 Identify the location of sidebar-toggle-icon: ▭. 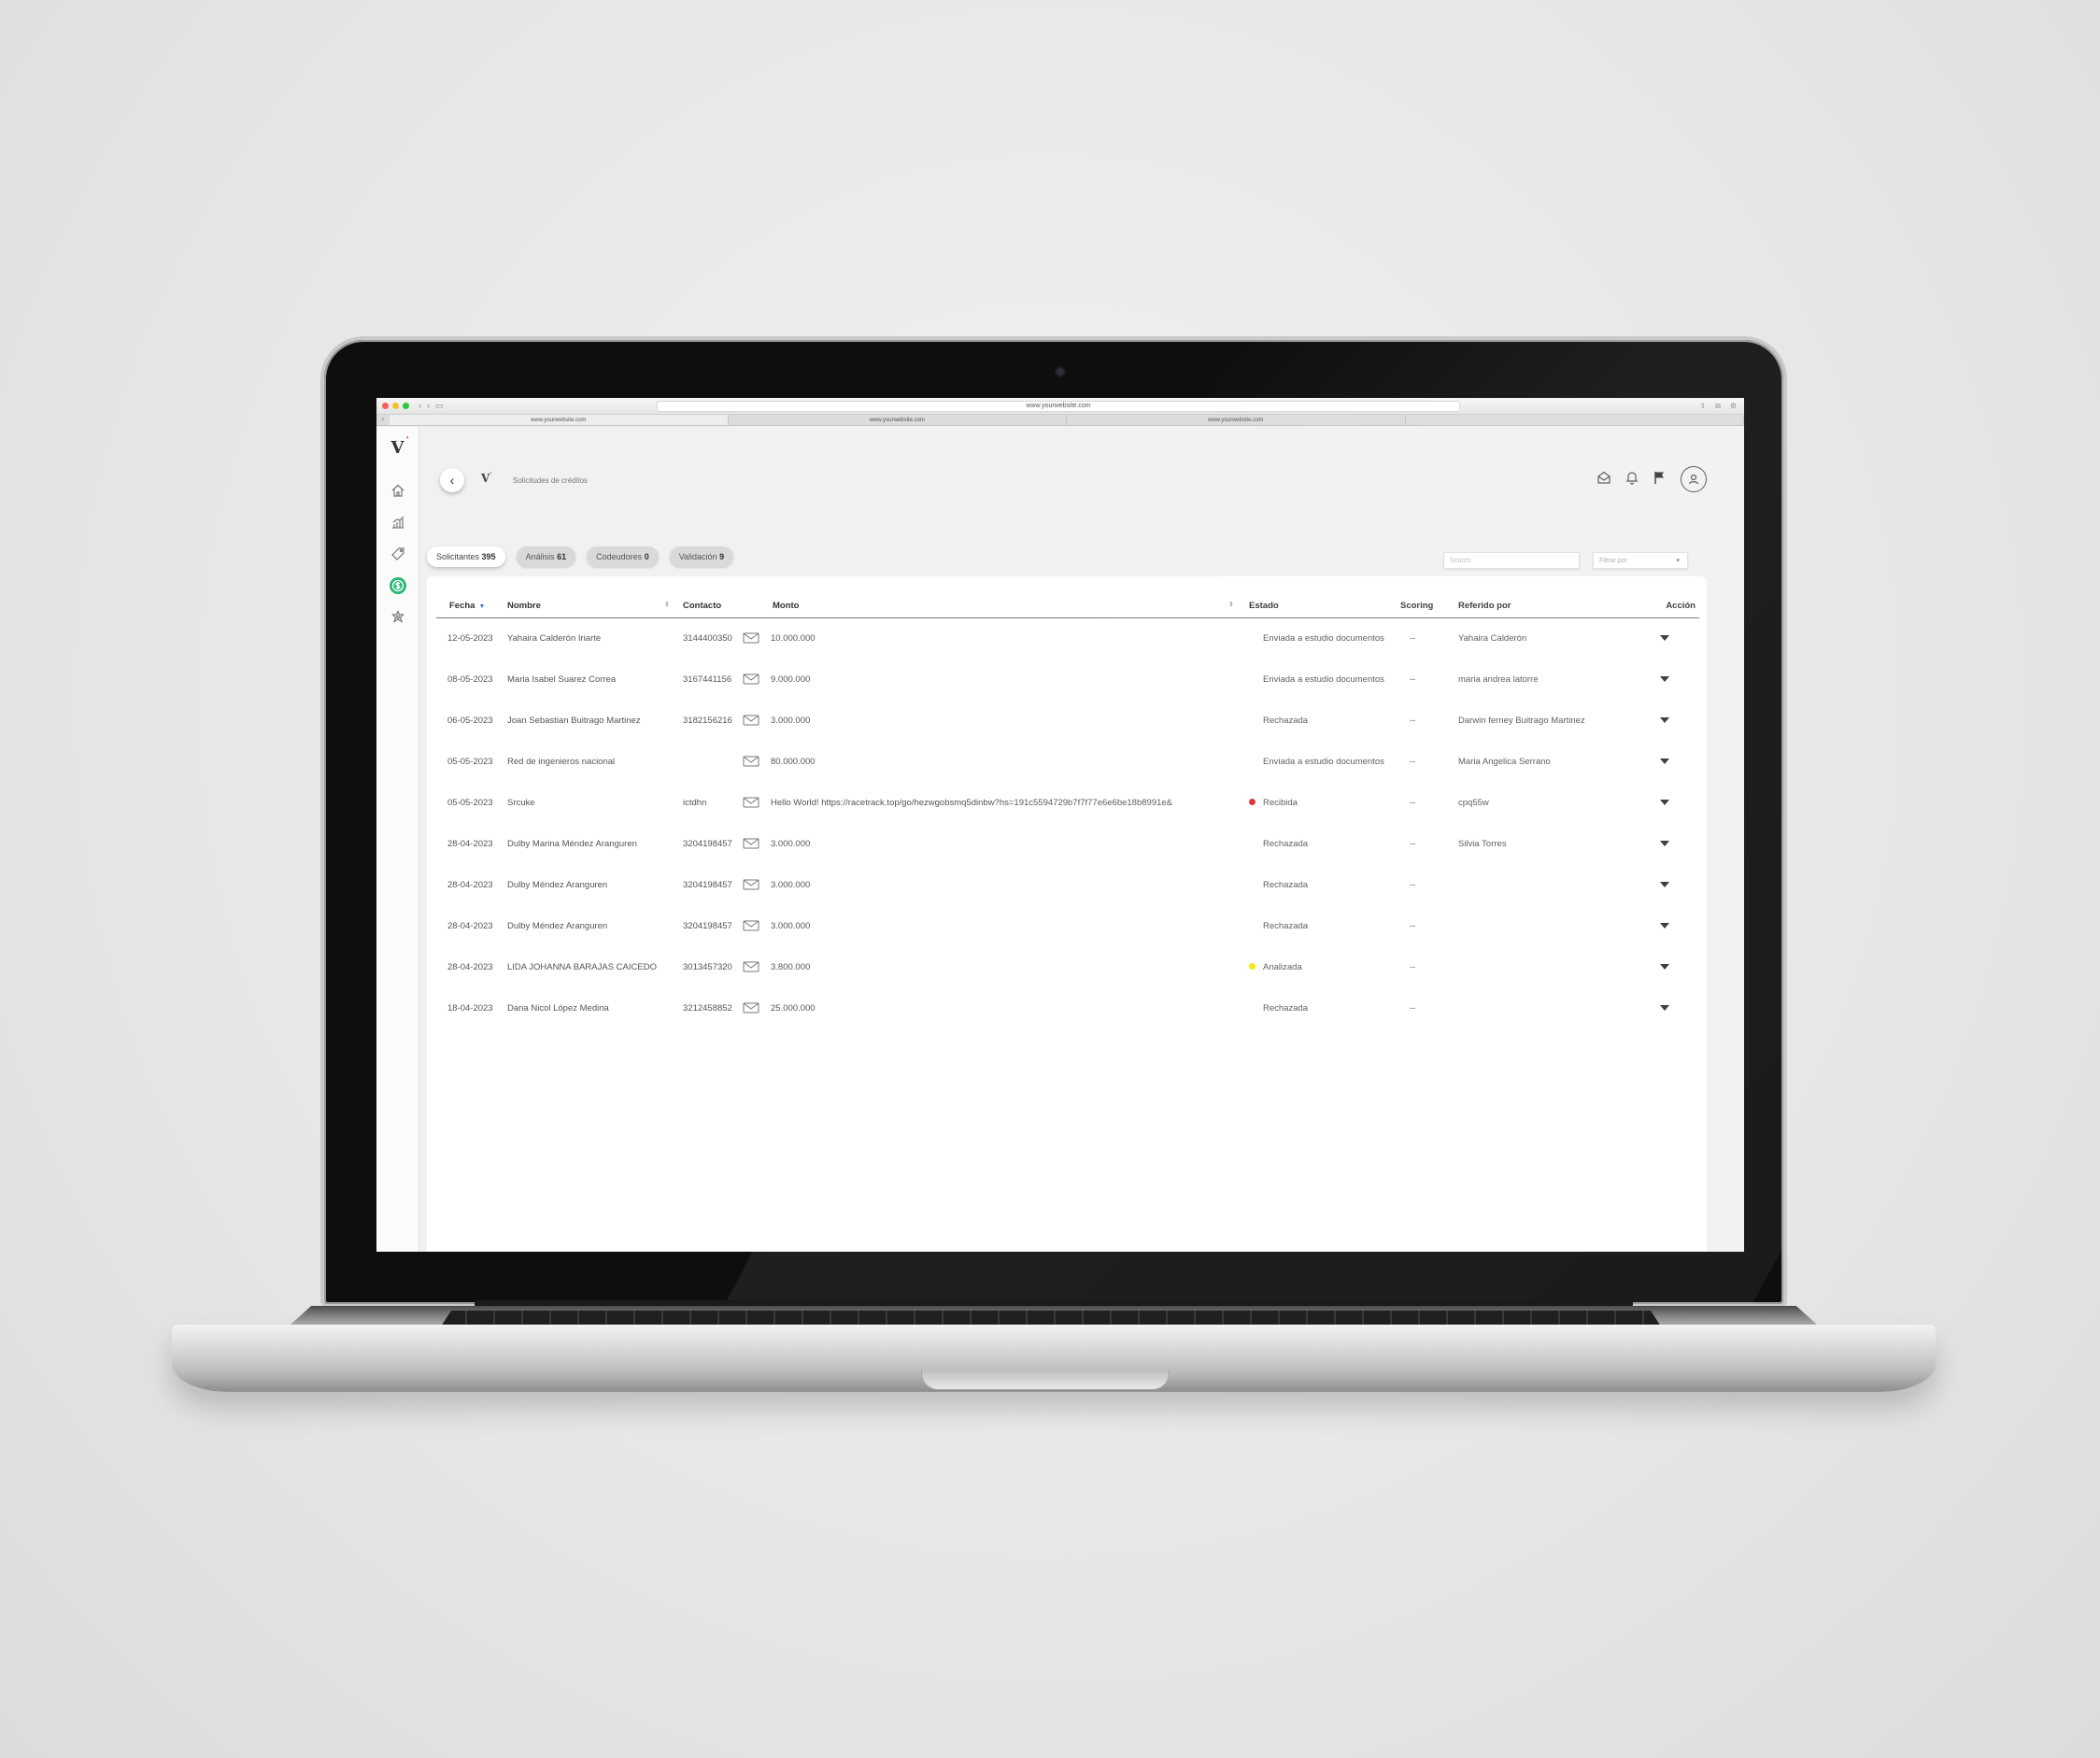
(440, 406).